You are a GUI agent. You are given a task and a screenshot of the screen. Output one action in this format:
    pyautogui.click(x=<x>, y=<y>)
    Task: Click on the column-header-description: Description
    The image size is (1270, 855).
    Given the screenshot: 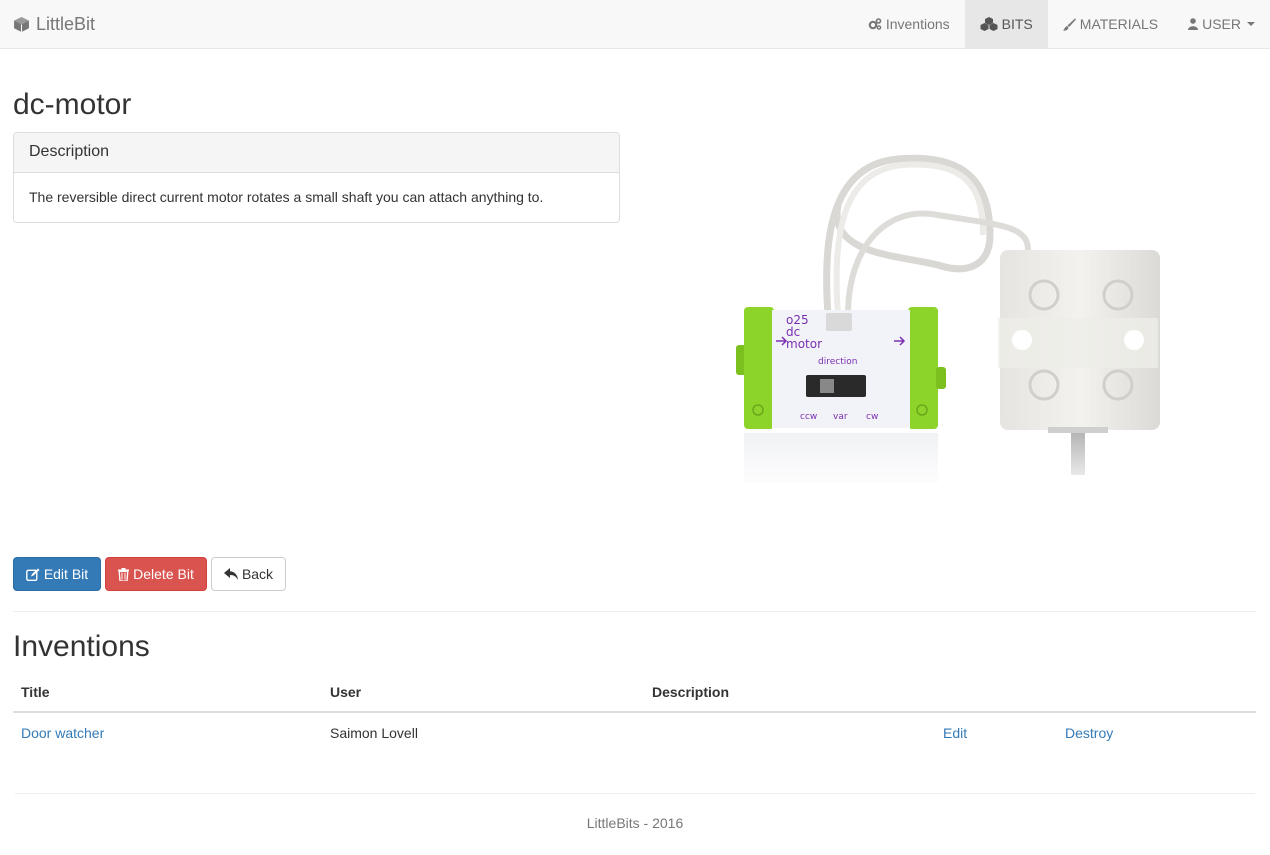 What is the action you would take?
    pyautogui.click(x=691, y=692)
    